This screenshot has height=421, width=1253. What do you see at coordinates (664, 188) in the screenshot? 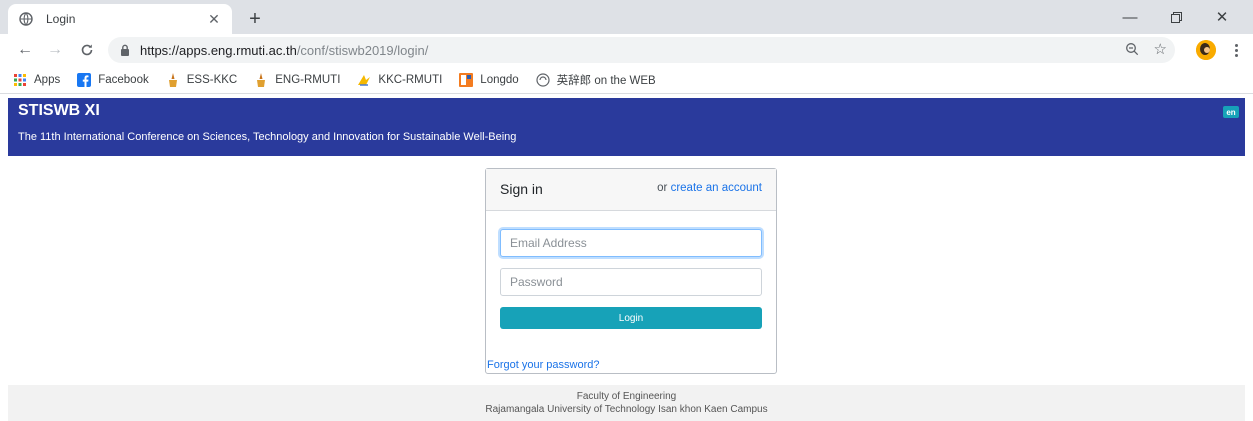
I see `or-text: or` at bounding box center [664, 188].